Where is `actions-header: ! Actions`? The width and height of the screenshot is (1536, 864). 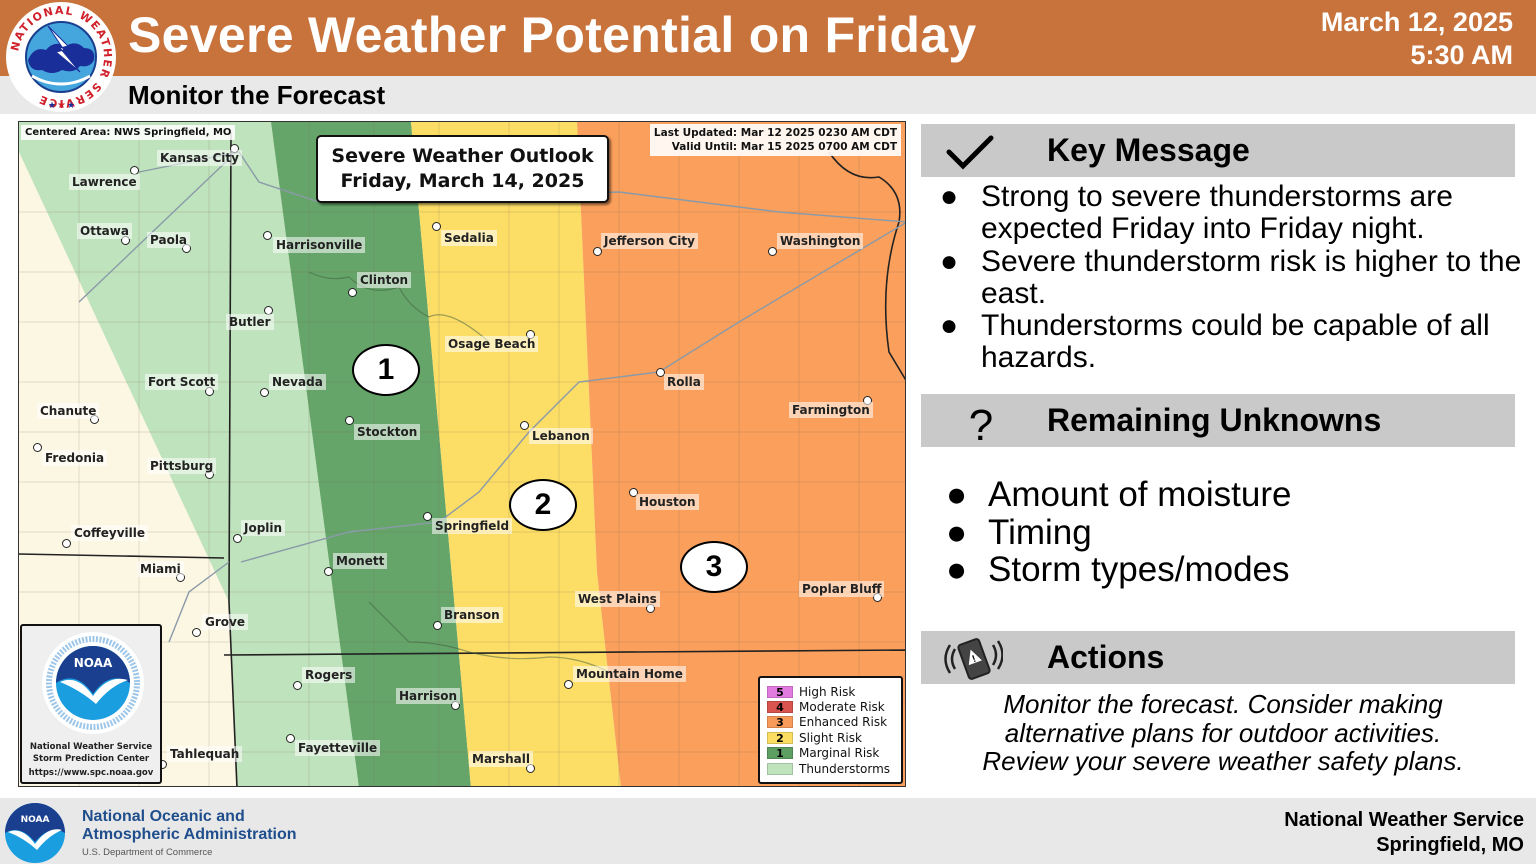 actions-header: ! Actions is located at coordinates (1218, 657).